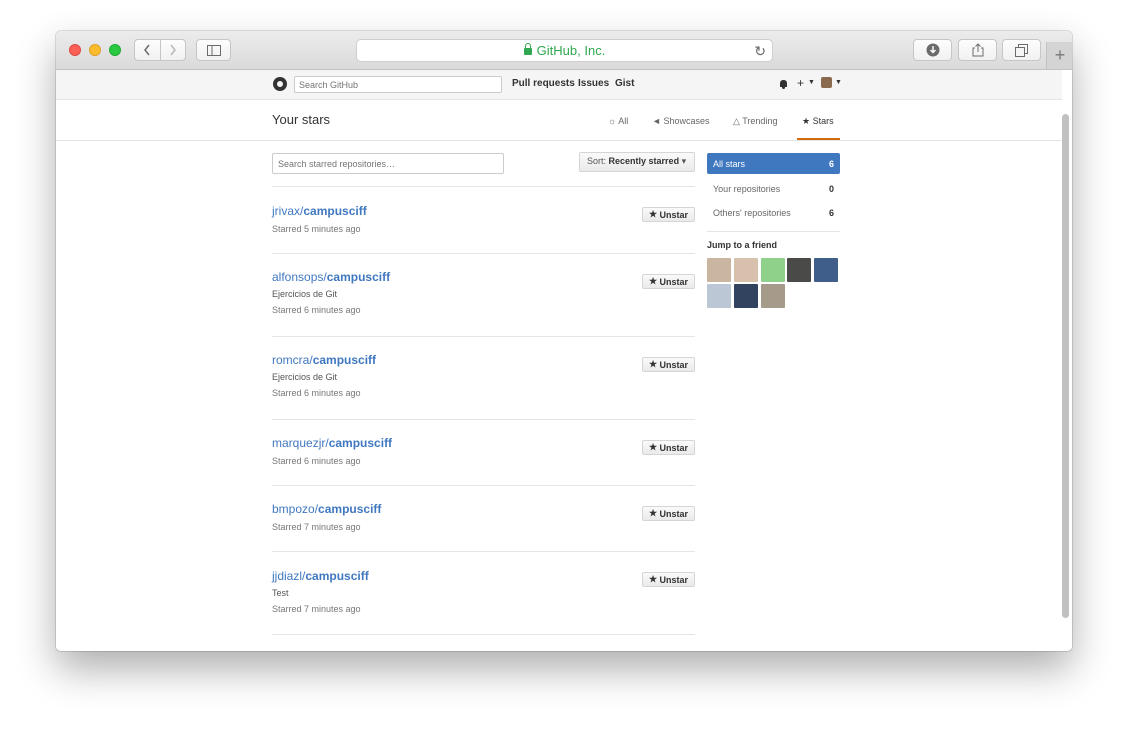  What do you see at coordinates (831, 189) in the screenshot?
I see `filter-count: 0` at bounding box center [831, 189].